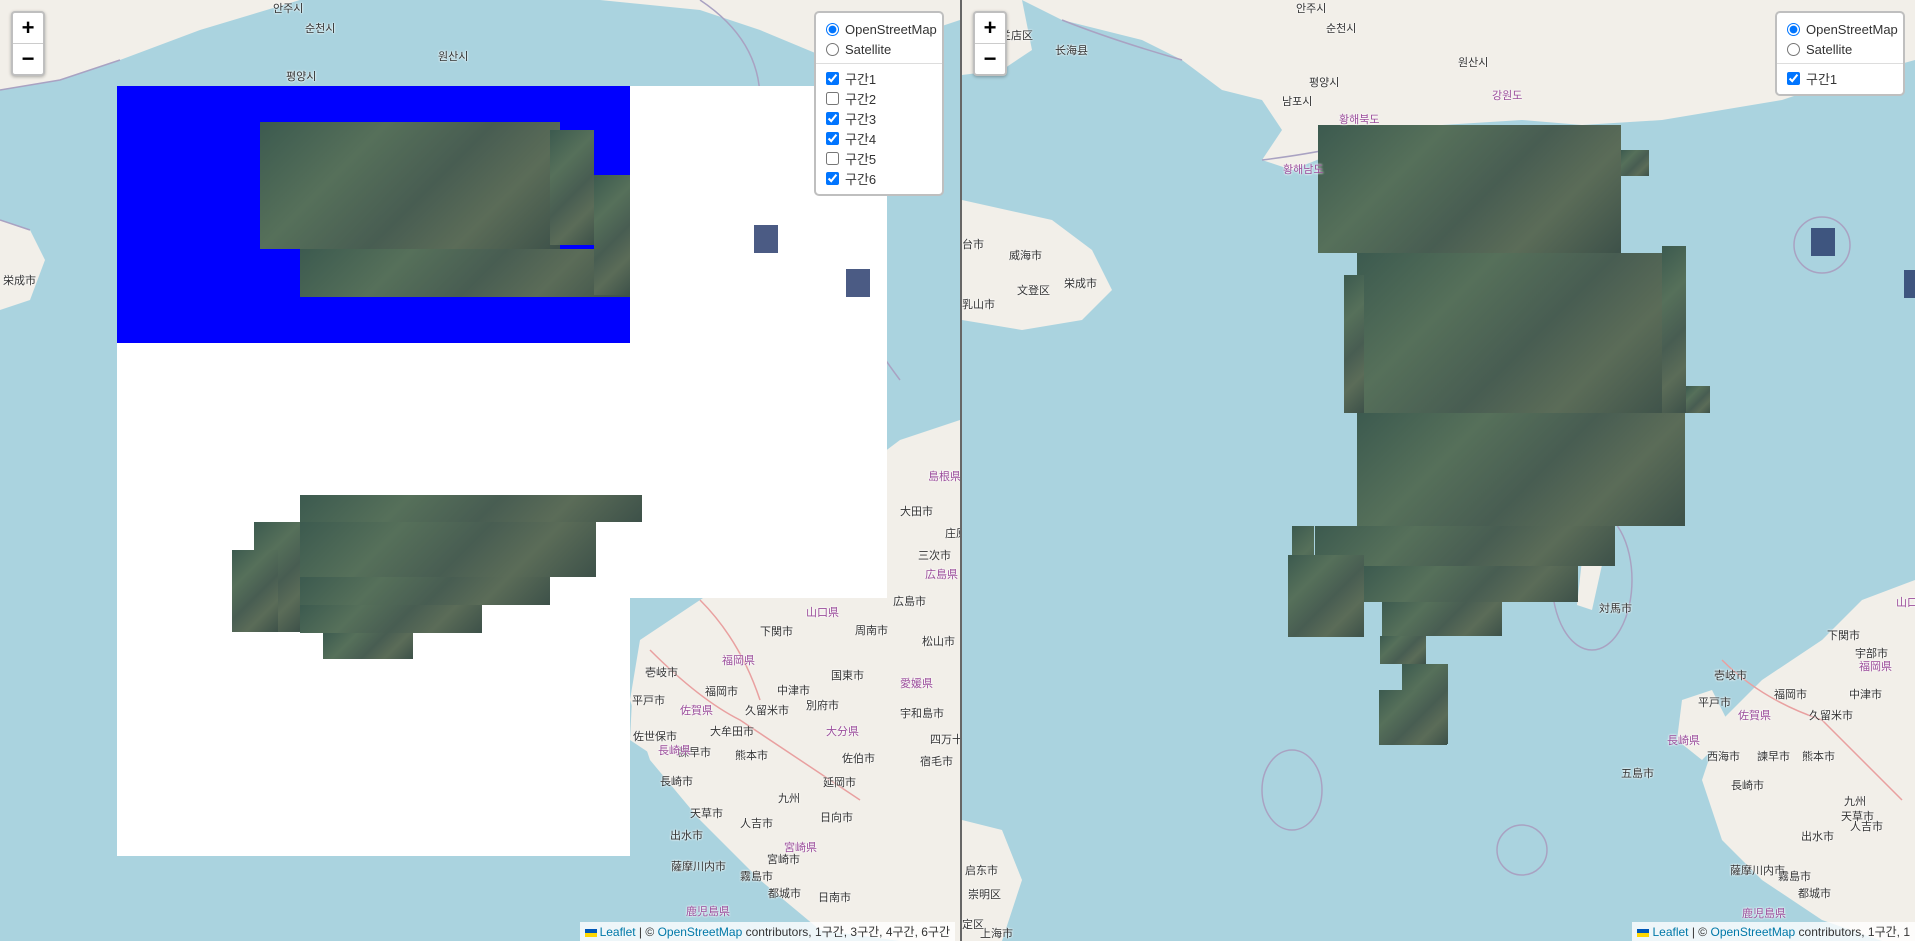 The height and width of the screenshot is (941, 1915). What do you see at coordinates (984, 895) in the screenshot?
I see `map-label: 崇明区` at bounding box center [984, 895].